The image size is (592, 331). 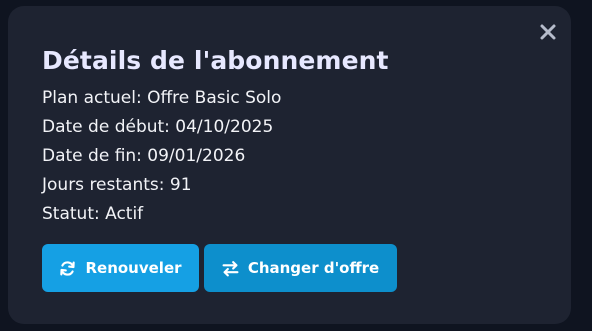 I want to click on renew-button: Renouveler, so click(x=120, y=268).